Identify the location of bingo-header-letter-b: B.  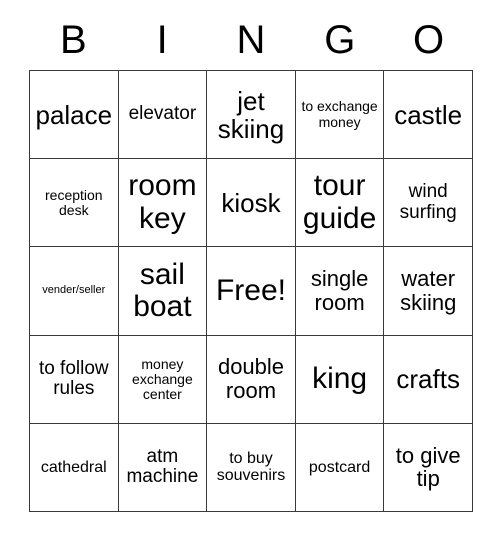
(73, 40).